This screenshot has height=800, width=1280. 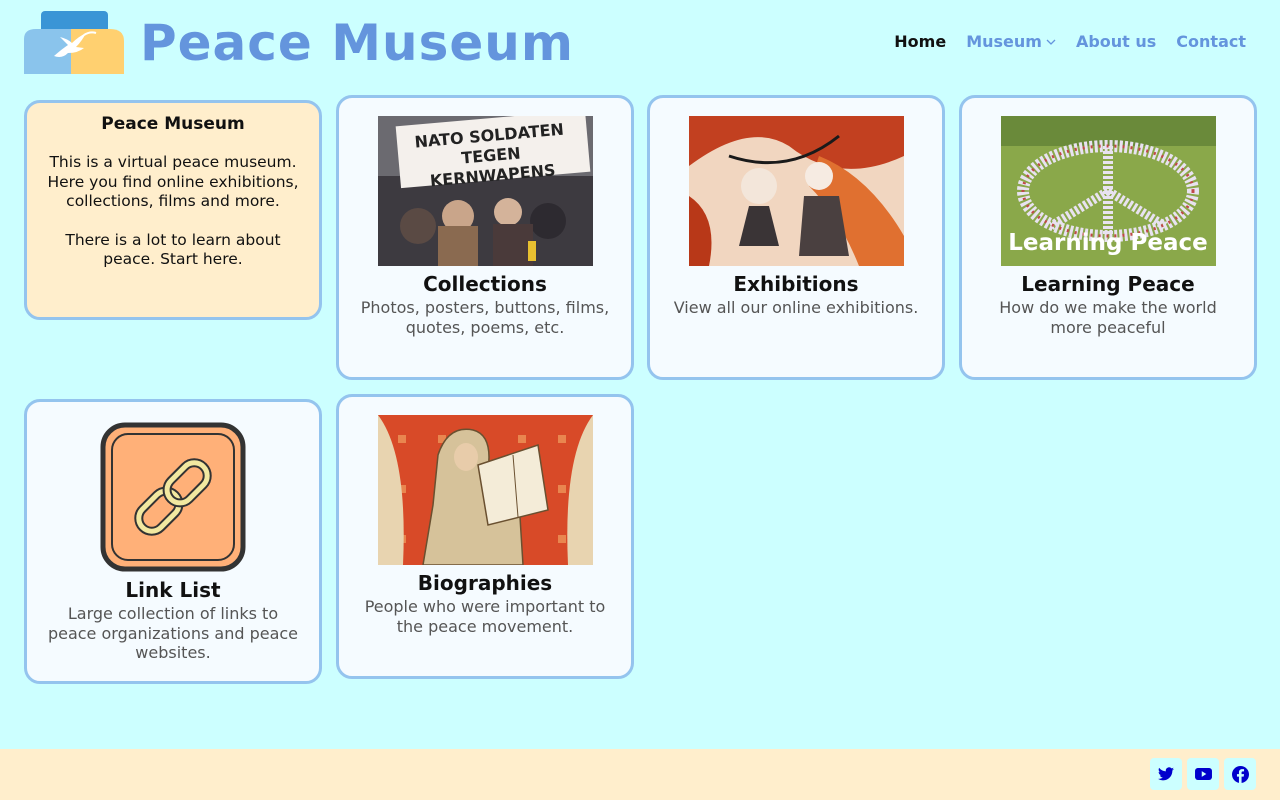 What do you see at coordinates (485, 583) in the screenshot?
I see `biographies-title: Biographies` at bounding box center [485, 583].